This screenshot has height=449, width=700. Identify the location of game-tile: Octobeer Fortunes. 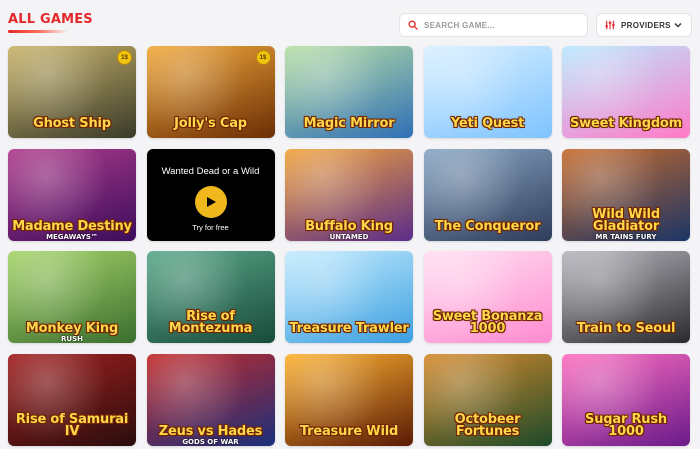
(487, 399).